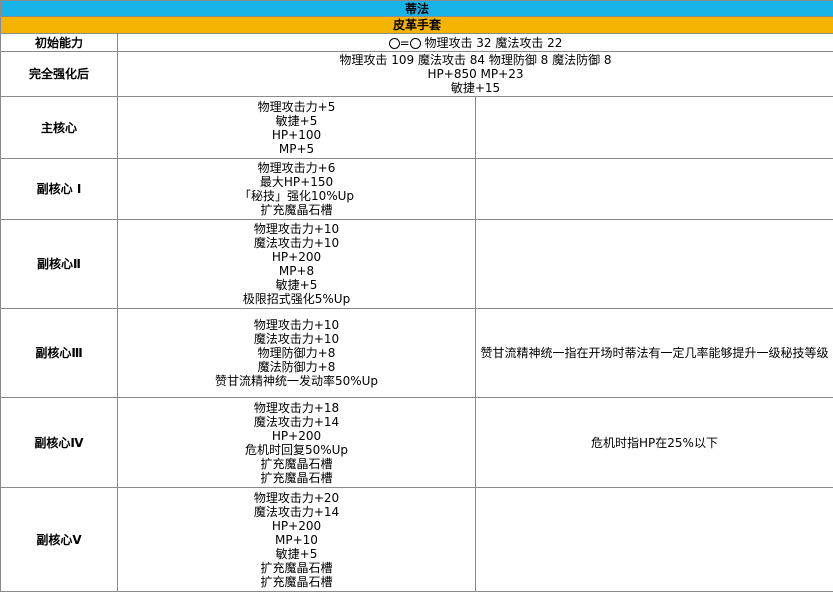 The height and width of the screenshot is (603, 833). What do you see at coordinates (296, 381) in the screenshot?
I see `stat-line: 赞甘流精神统一发动率50%Up` at bounding box center [296, 381].